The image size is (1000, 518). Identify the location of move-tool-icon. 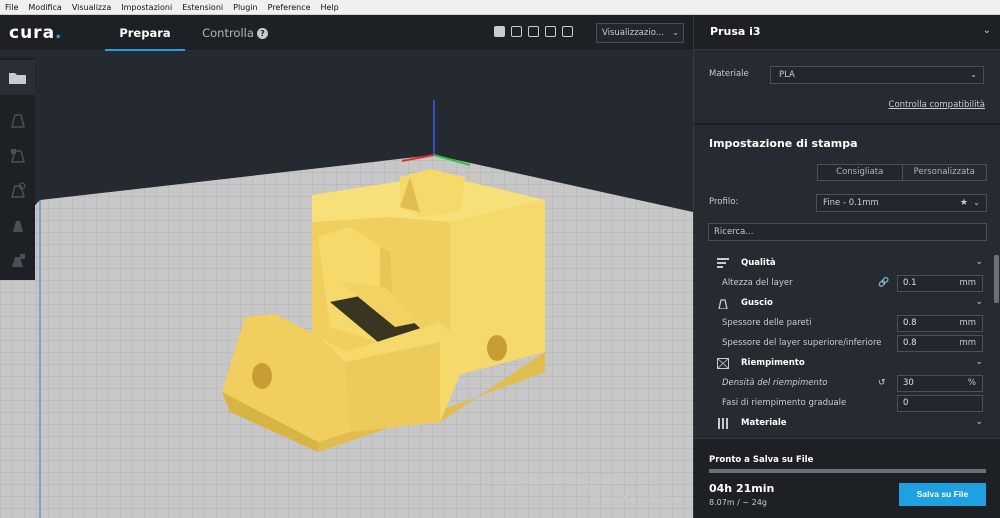
(17, 120).